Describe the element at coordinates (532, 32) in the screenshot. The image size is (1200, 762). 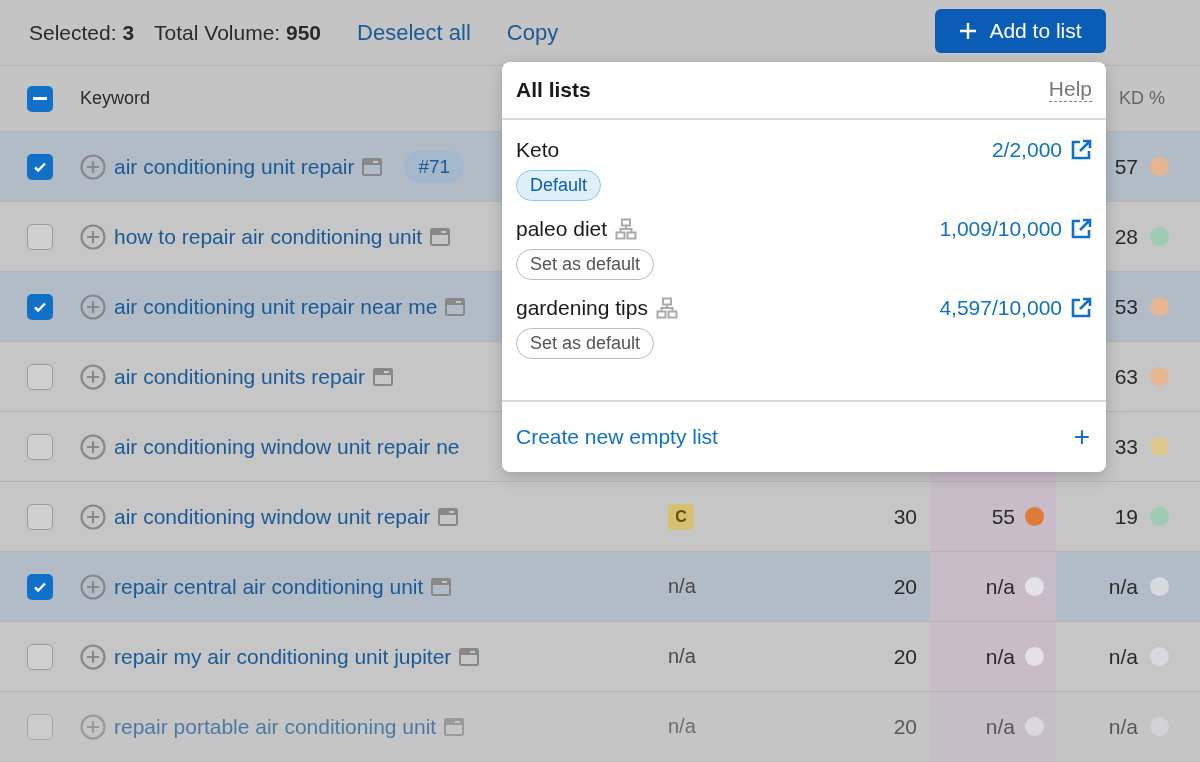
I see `toolbar-link: Copy` at that location.